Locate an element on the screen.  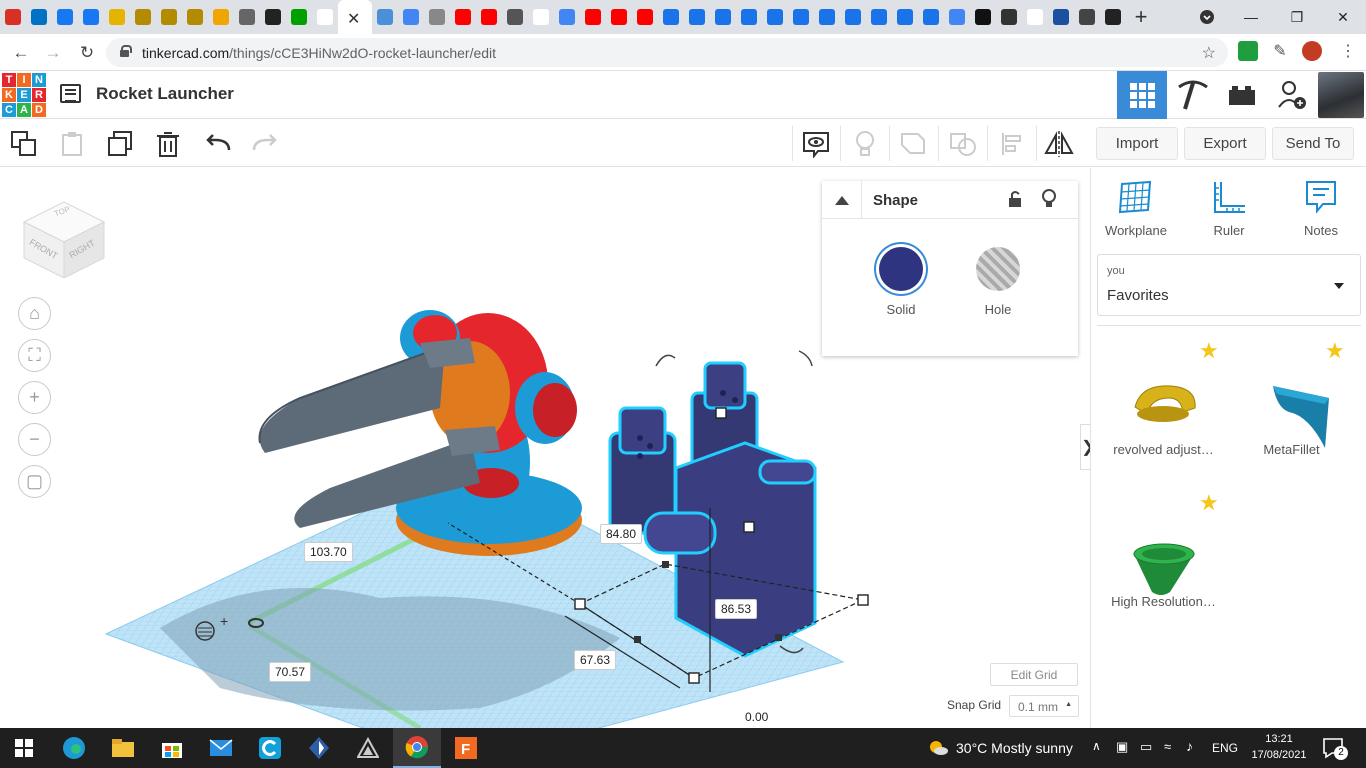
3d-design-view-button is located at coordinates (1142, 95).